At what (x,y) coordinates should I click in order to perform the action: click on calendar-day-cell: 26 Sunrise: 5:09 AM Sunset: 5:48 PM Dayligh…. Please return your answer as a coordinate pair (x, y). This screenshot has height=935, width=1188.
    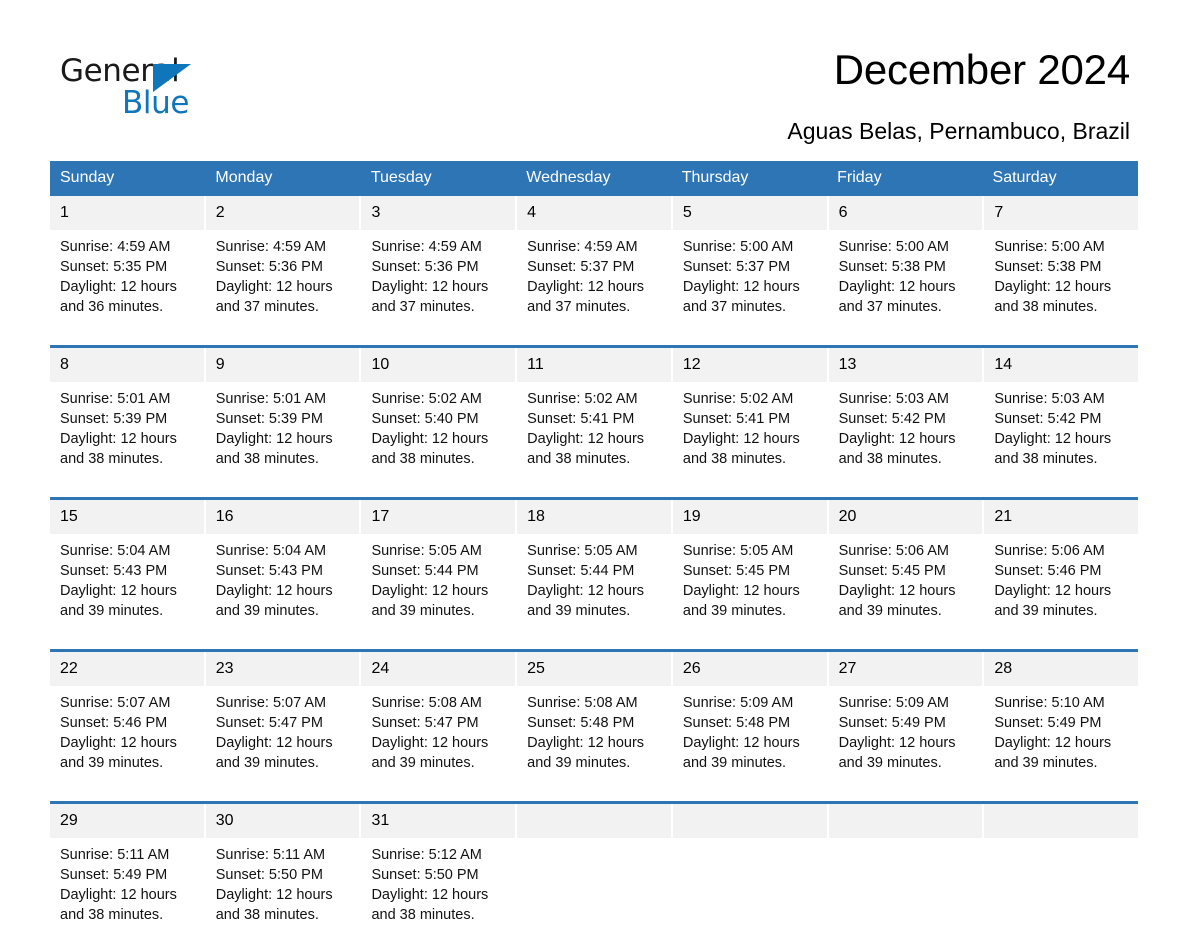
    Looking at the image, I should click on (750, 717).